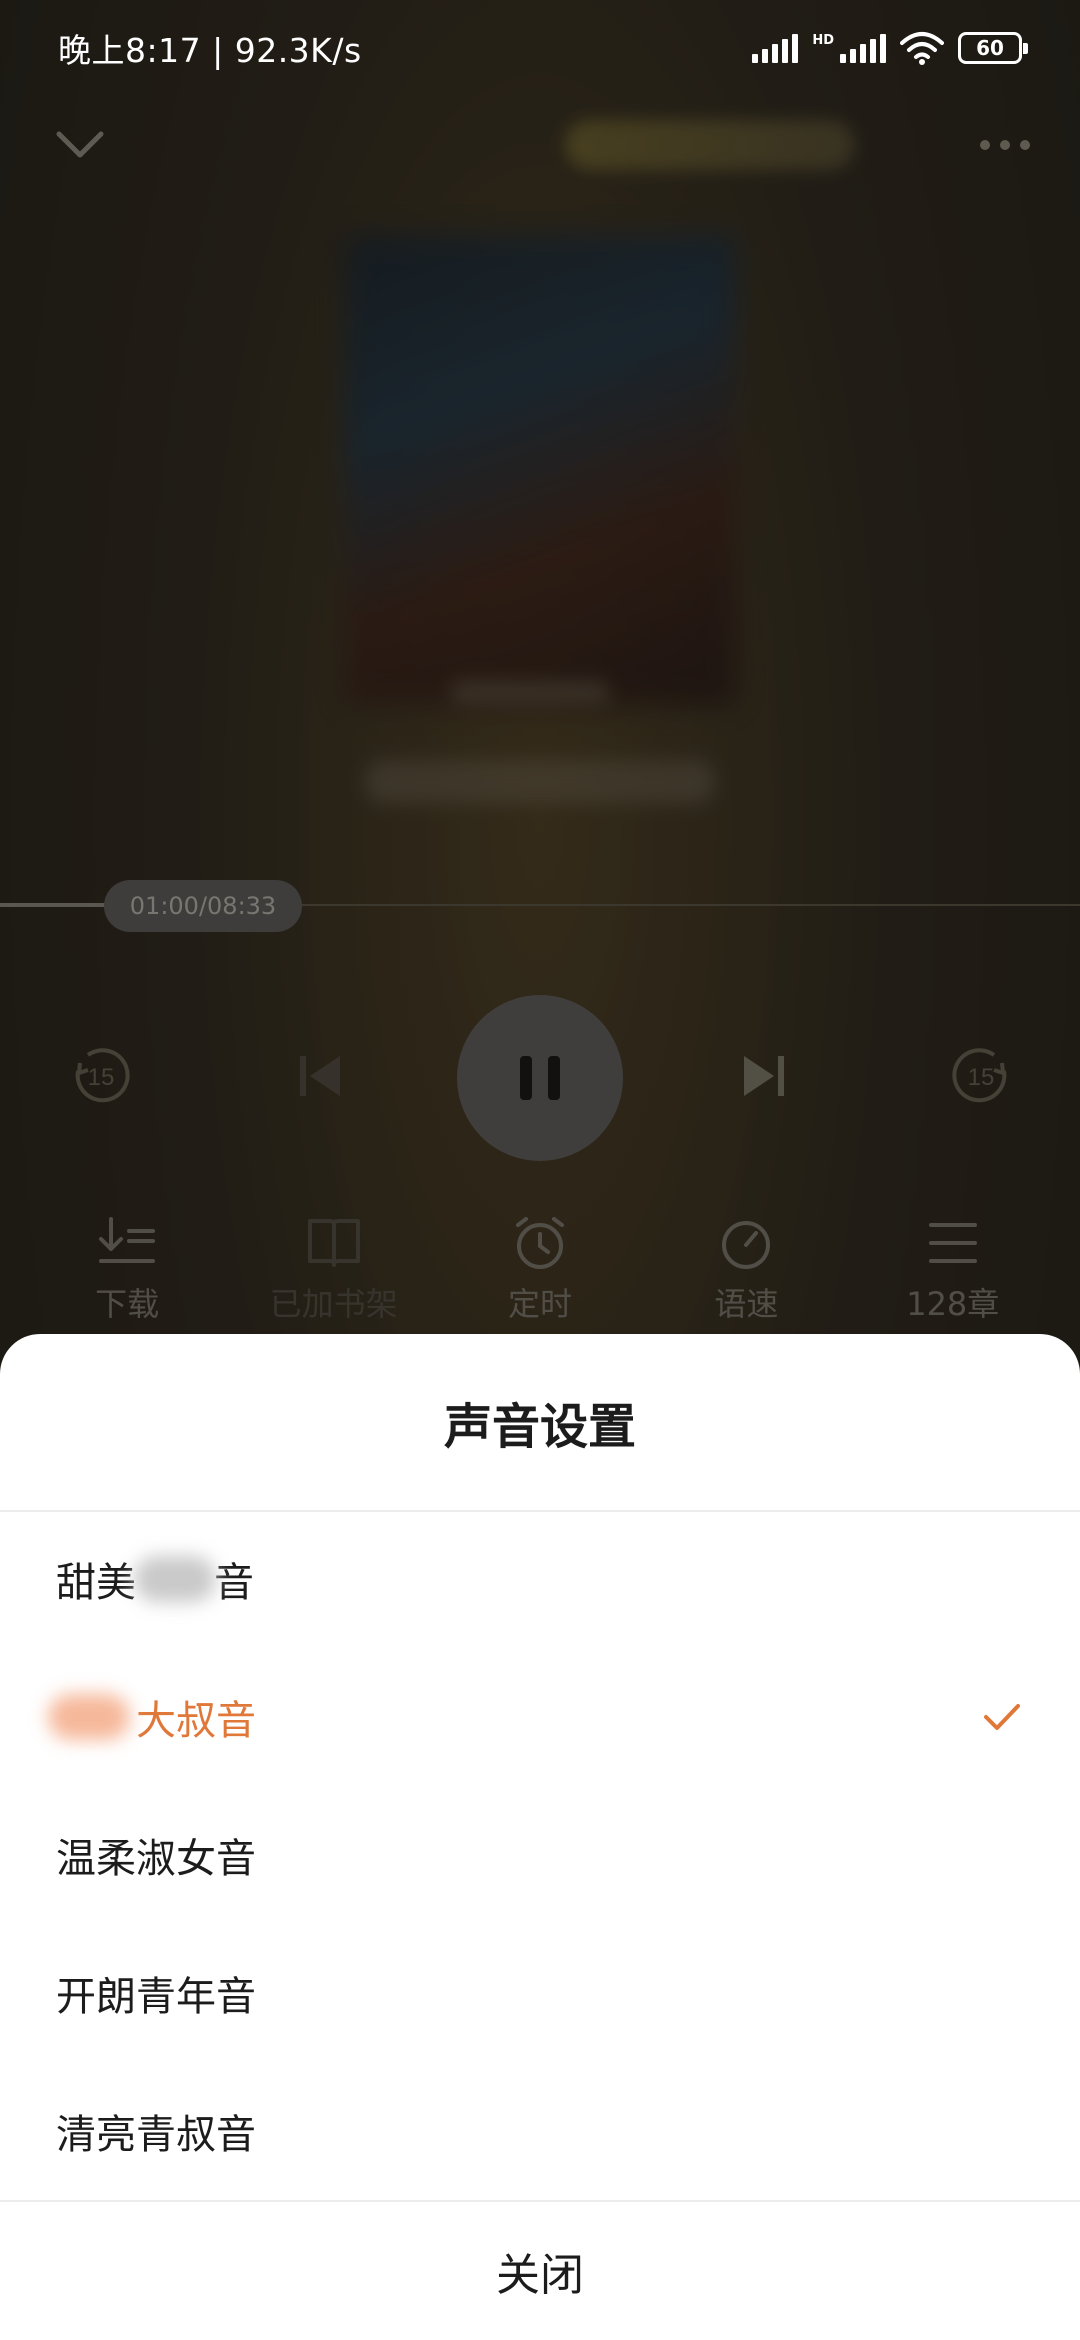 The height and width of the screenshot is (2340, 1080). I want to click on voice-option-gentle-lady: 温柔淑女音, so click(540, 1855).